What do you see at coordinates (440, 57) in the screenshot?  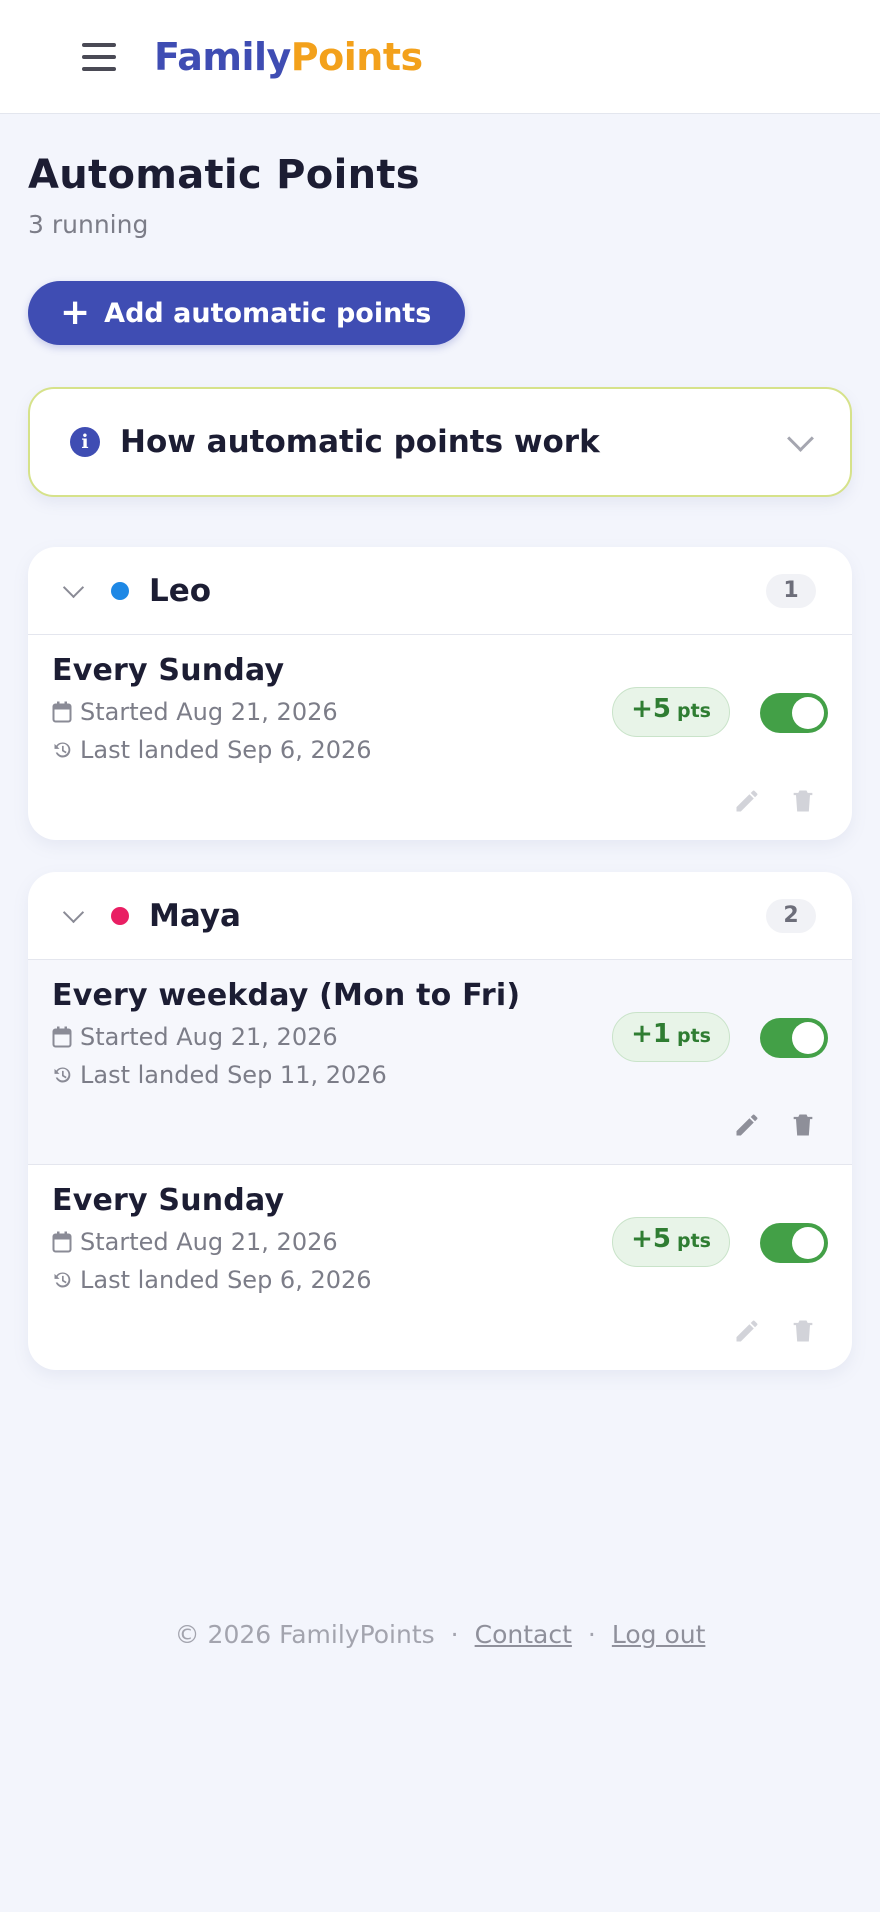 I see `top-bar: FamilyPoints` at bounding box center [440, 57].